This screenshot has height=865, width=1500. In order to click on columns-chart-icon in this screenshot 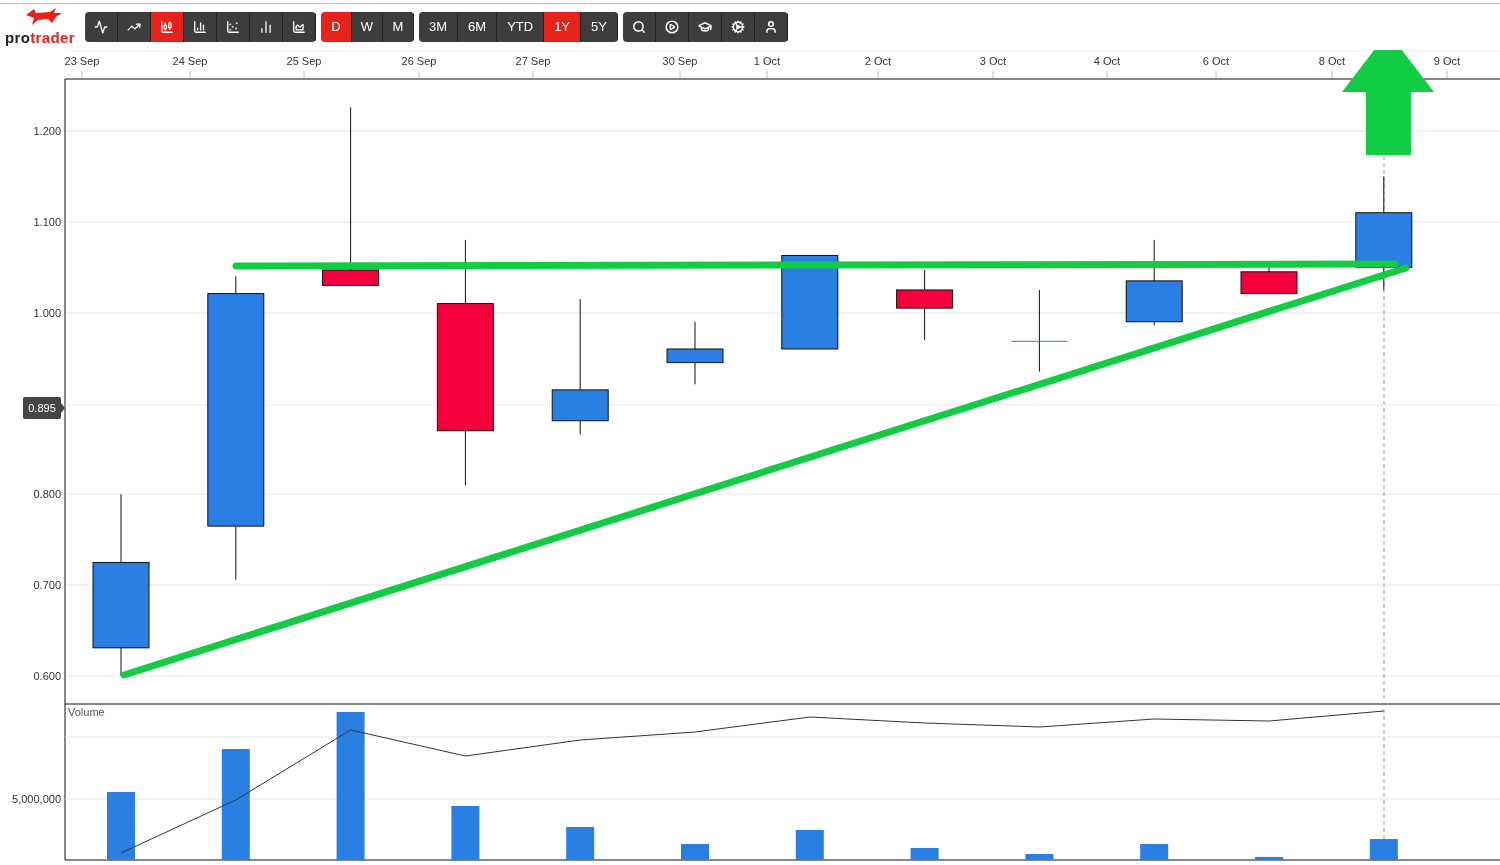, I will do `click(200, 27)`.